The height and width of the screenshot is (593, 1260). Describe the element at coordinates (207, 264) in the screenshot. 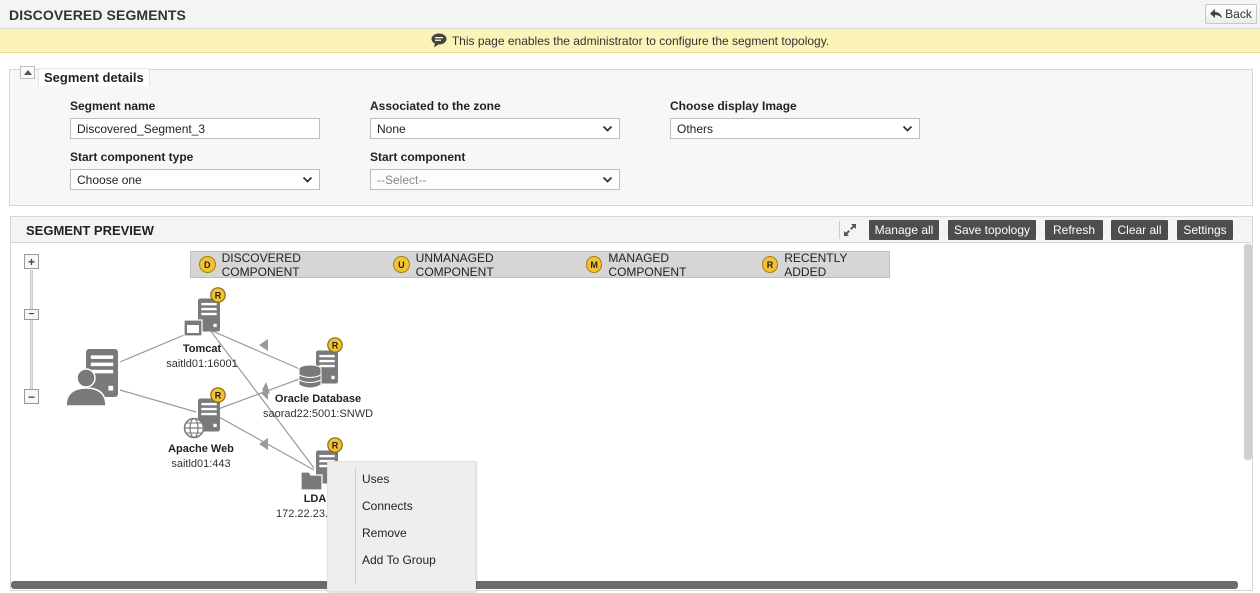

I see `discovered-badge-icon: D` at that location.